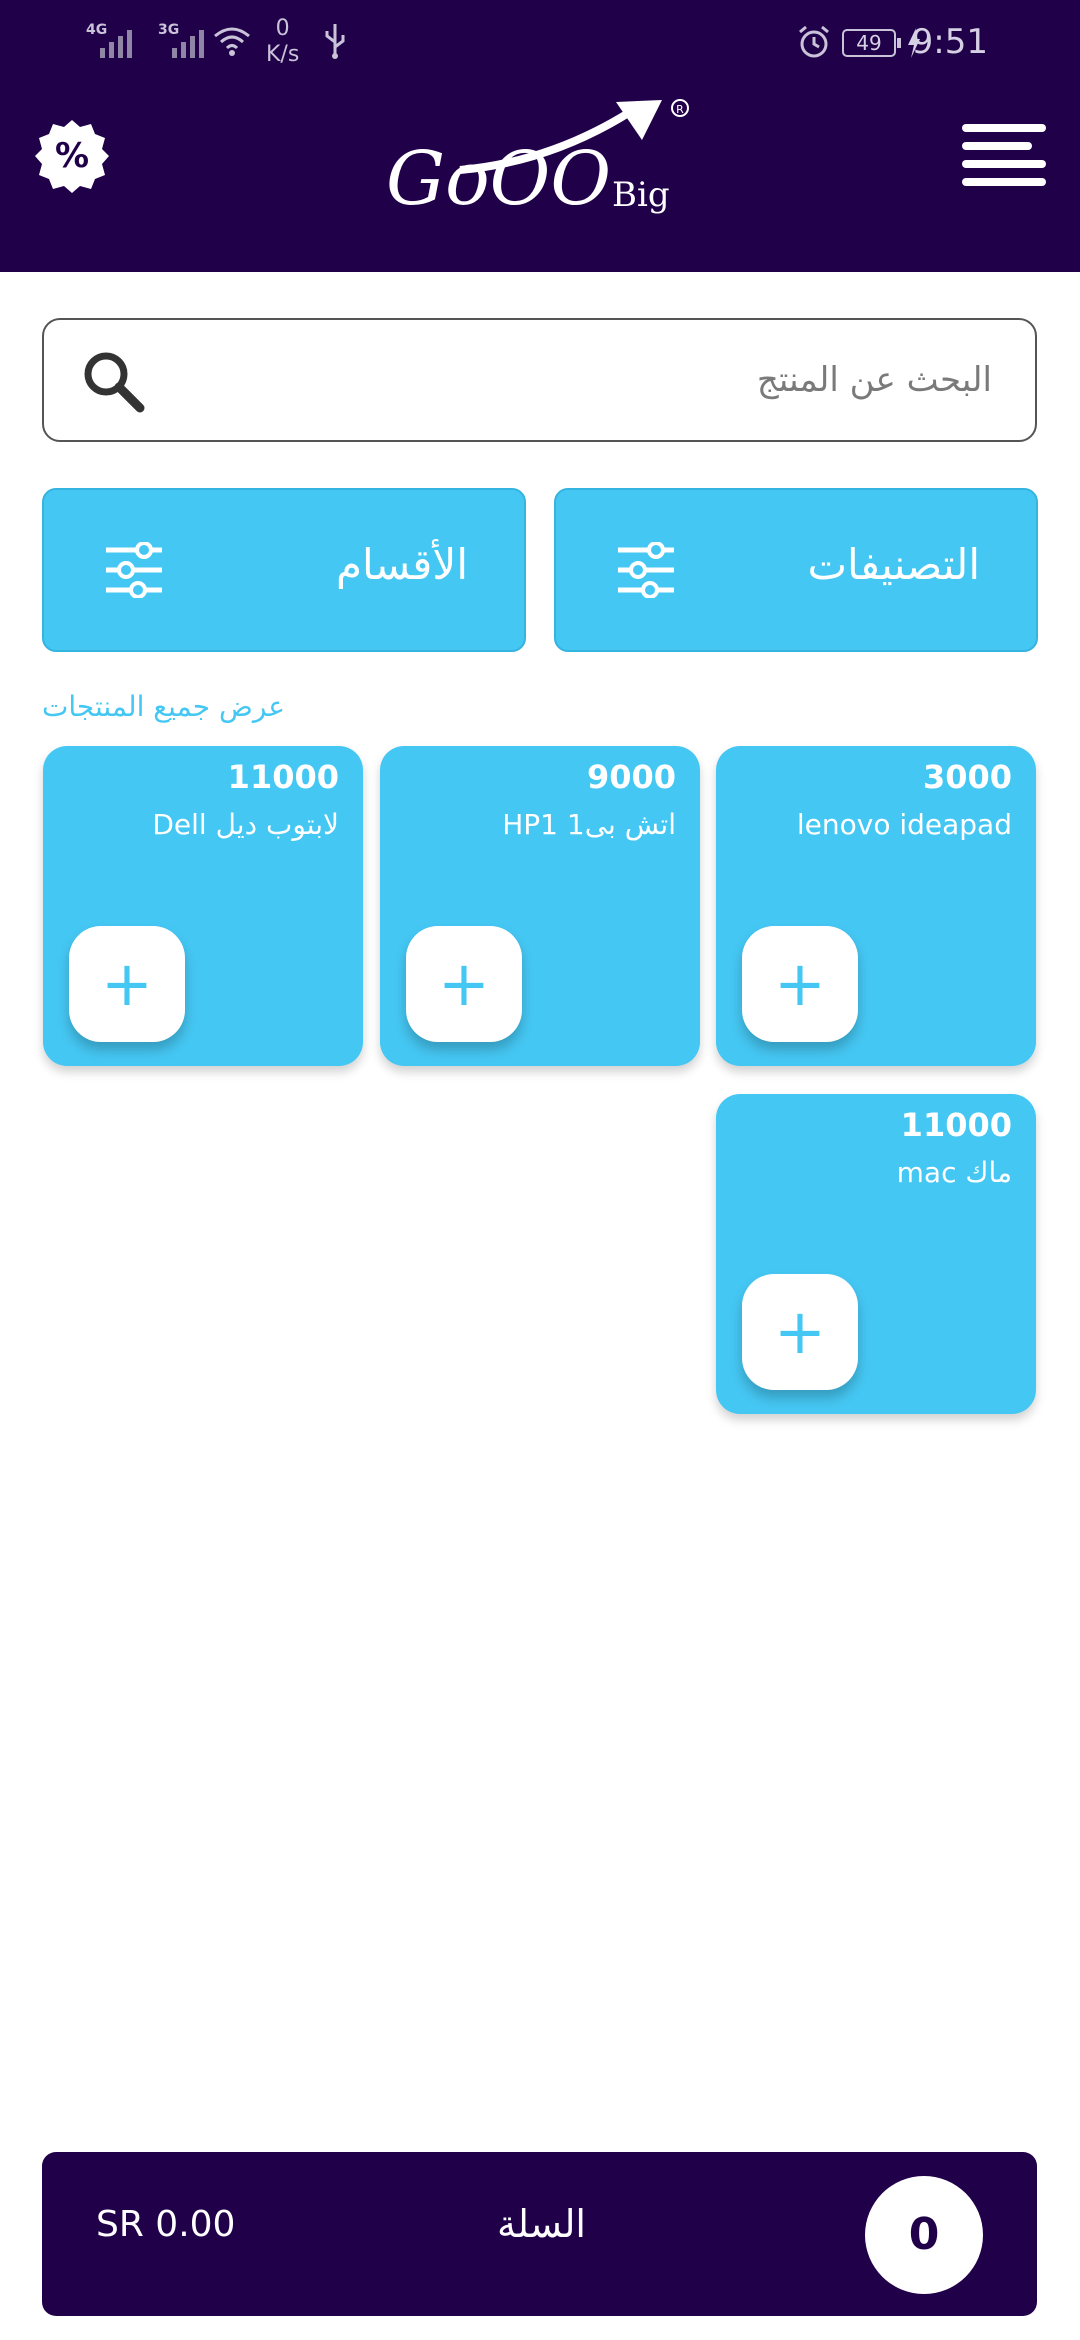  What do you see at coordinates (967, 777) in the screenshot?
I see `product-price: 3000` at bounding box center [967, 777].